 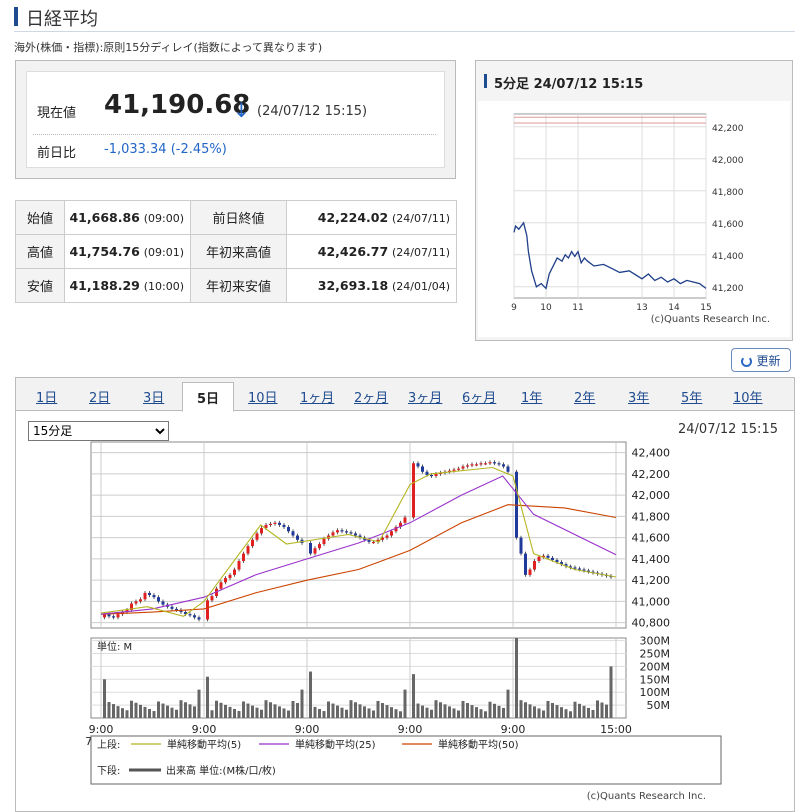 What do you see at coordinates (531, 396) in the screenshot?
I see `tab-10: 1年` at bounding box center [531, 396].